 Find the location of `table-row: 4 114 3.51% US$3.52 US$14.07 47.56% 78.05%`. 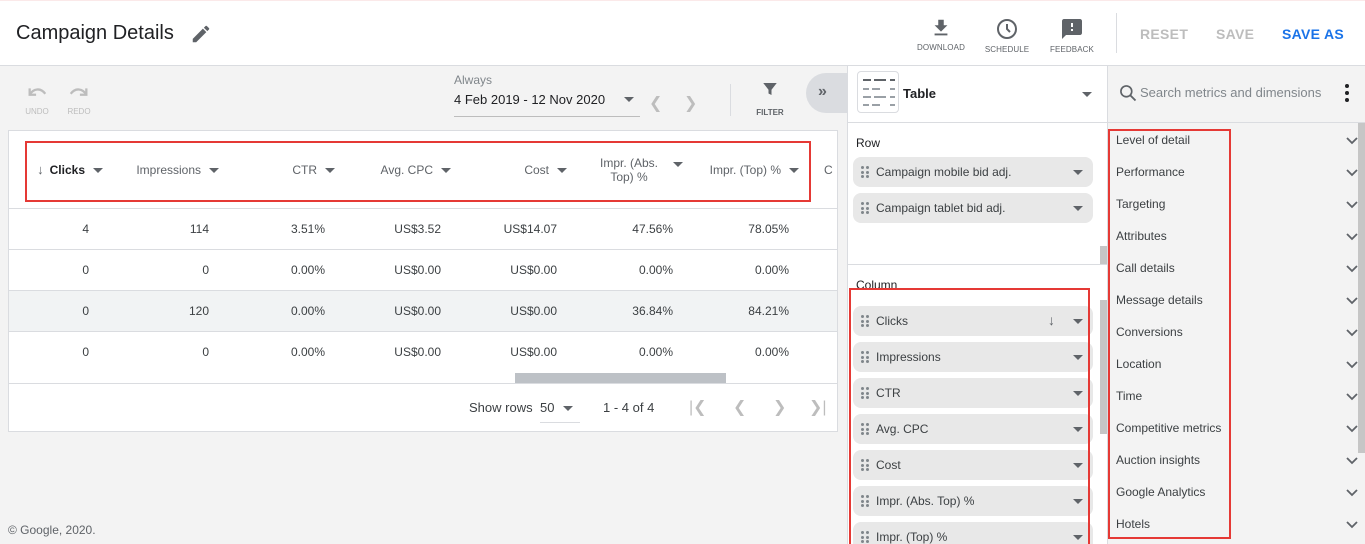

table-row: 4 114 3.51% US$3.52 US$14.07 47.56% 78.05% is located at coordinates (423, 229).